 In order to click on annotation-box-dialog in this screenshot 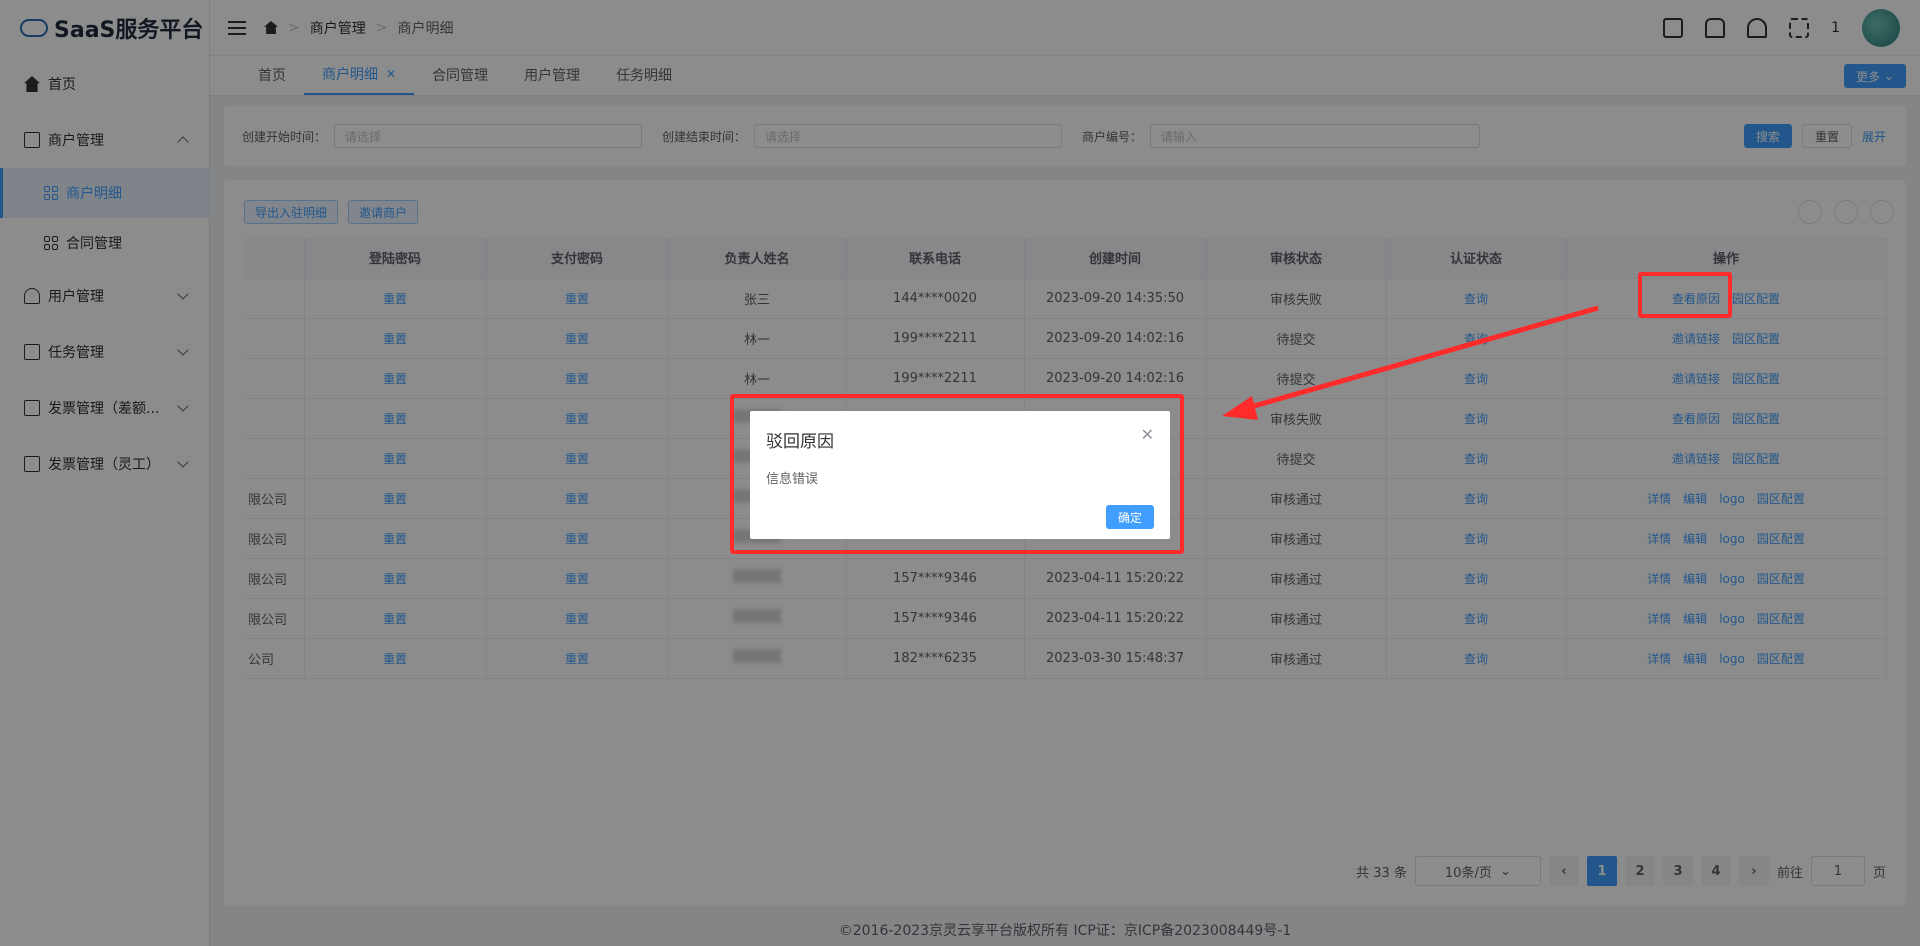, I will do `click(957, 474)`.